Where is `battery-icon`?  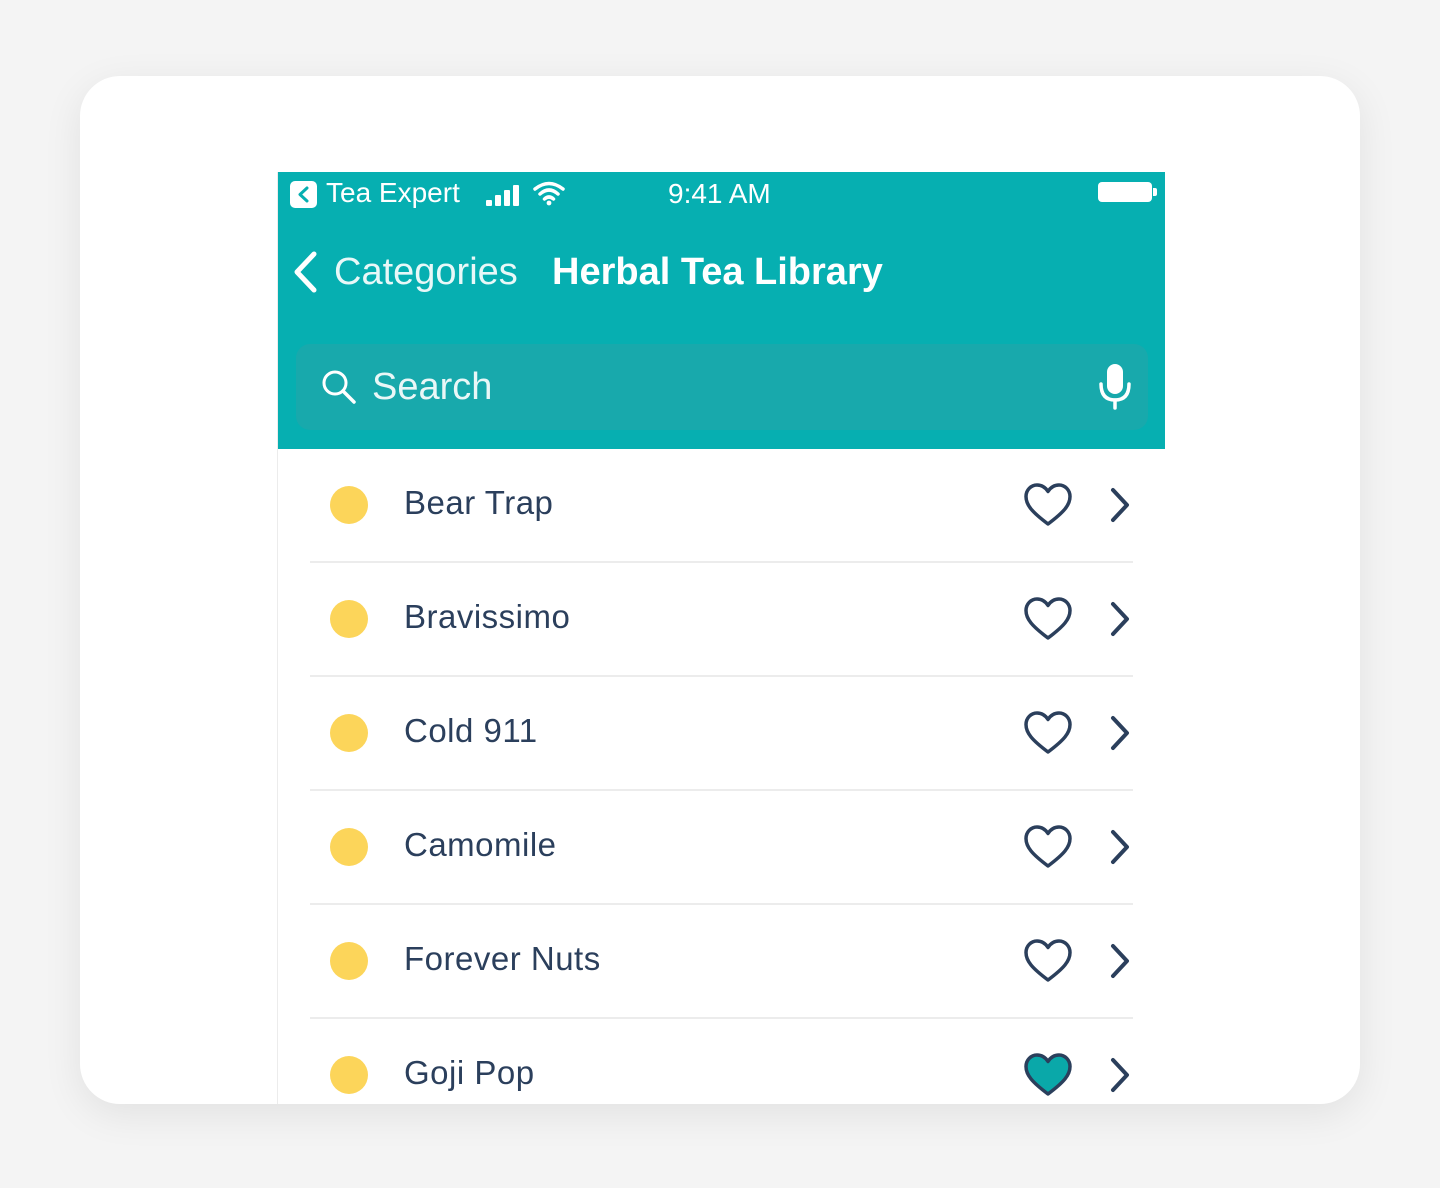
battery-icon is located at coordinates (1127, 192).